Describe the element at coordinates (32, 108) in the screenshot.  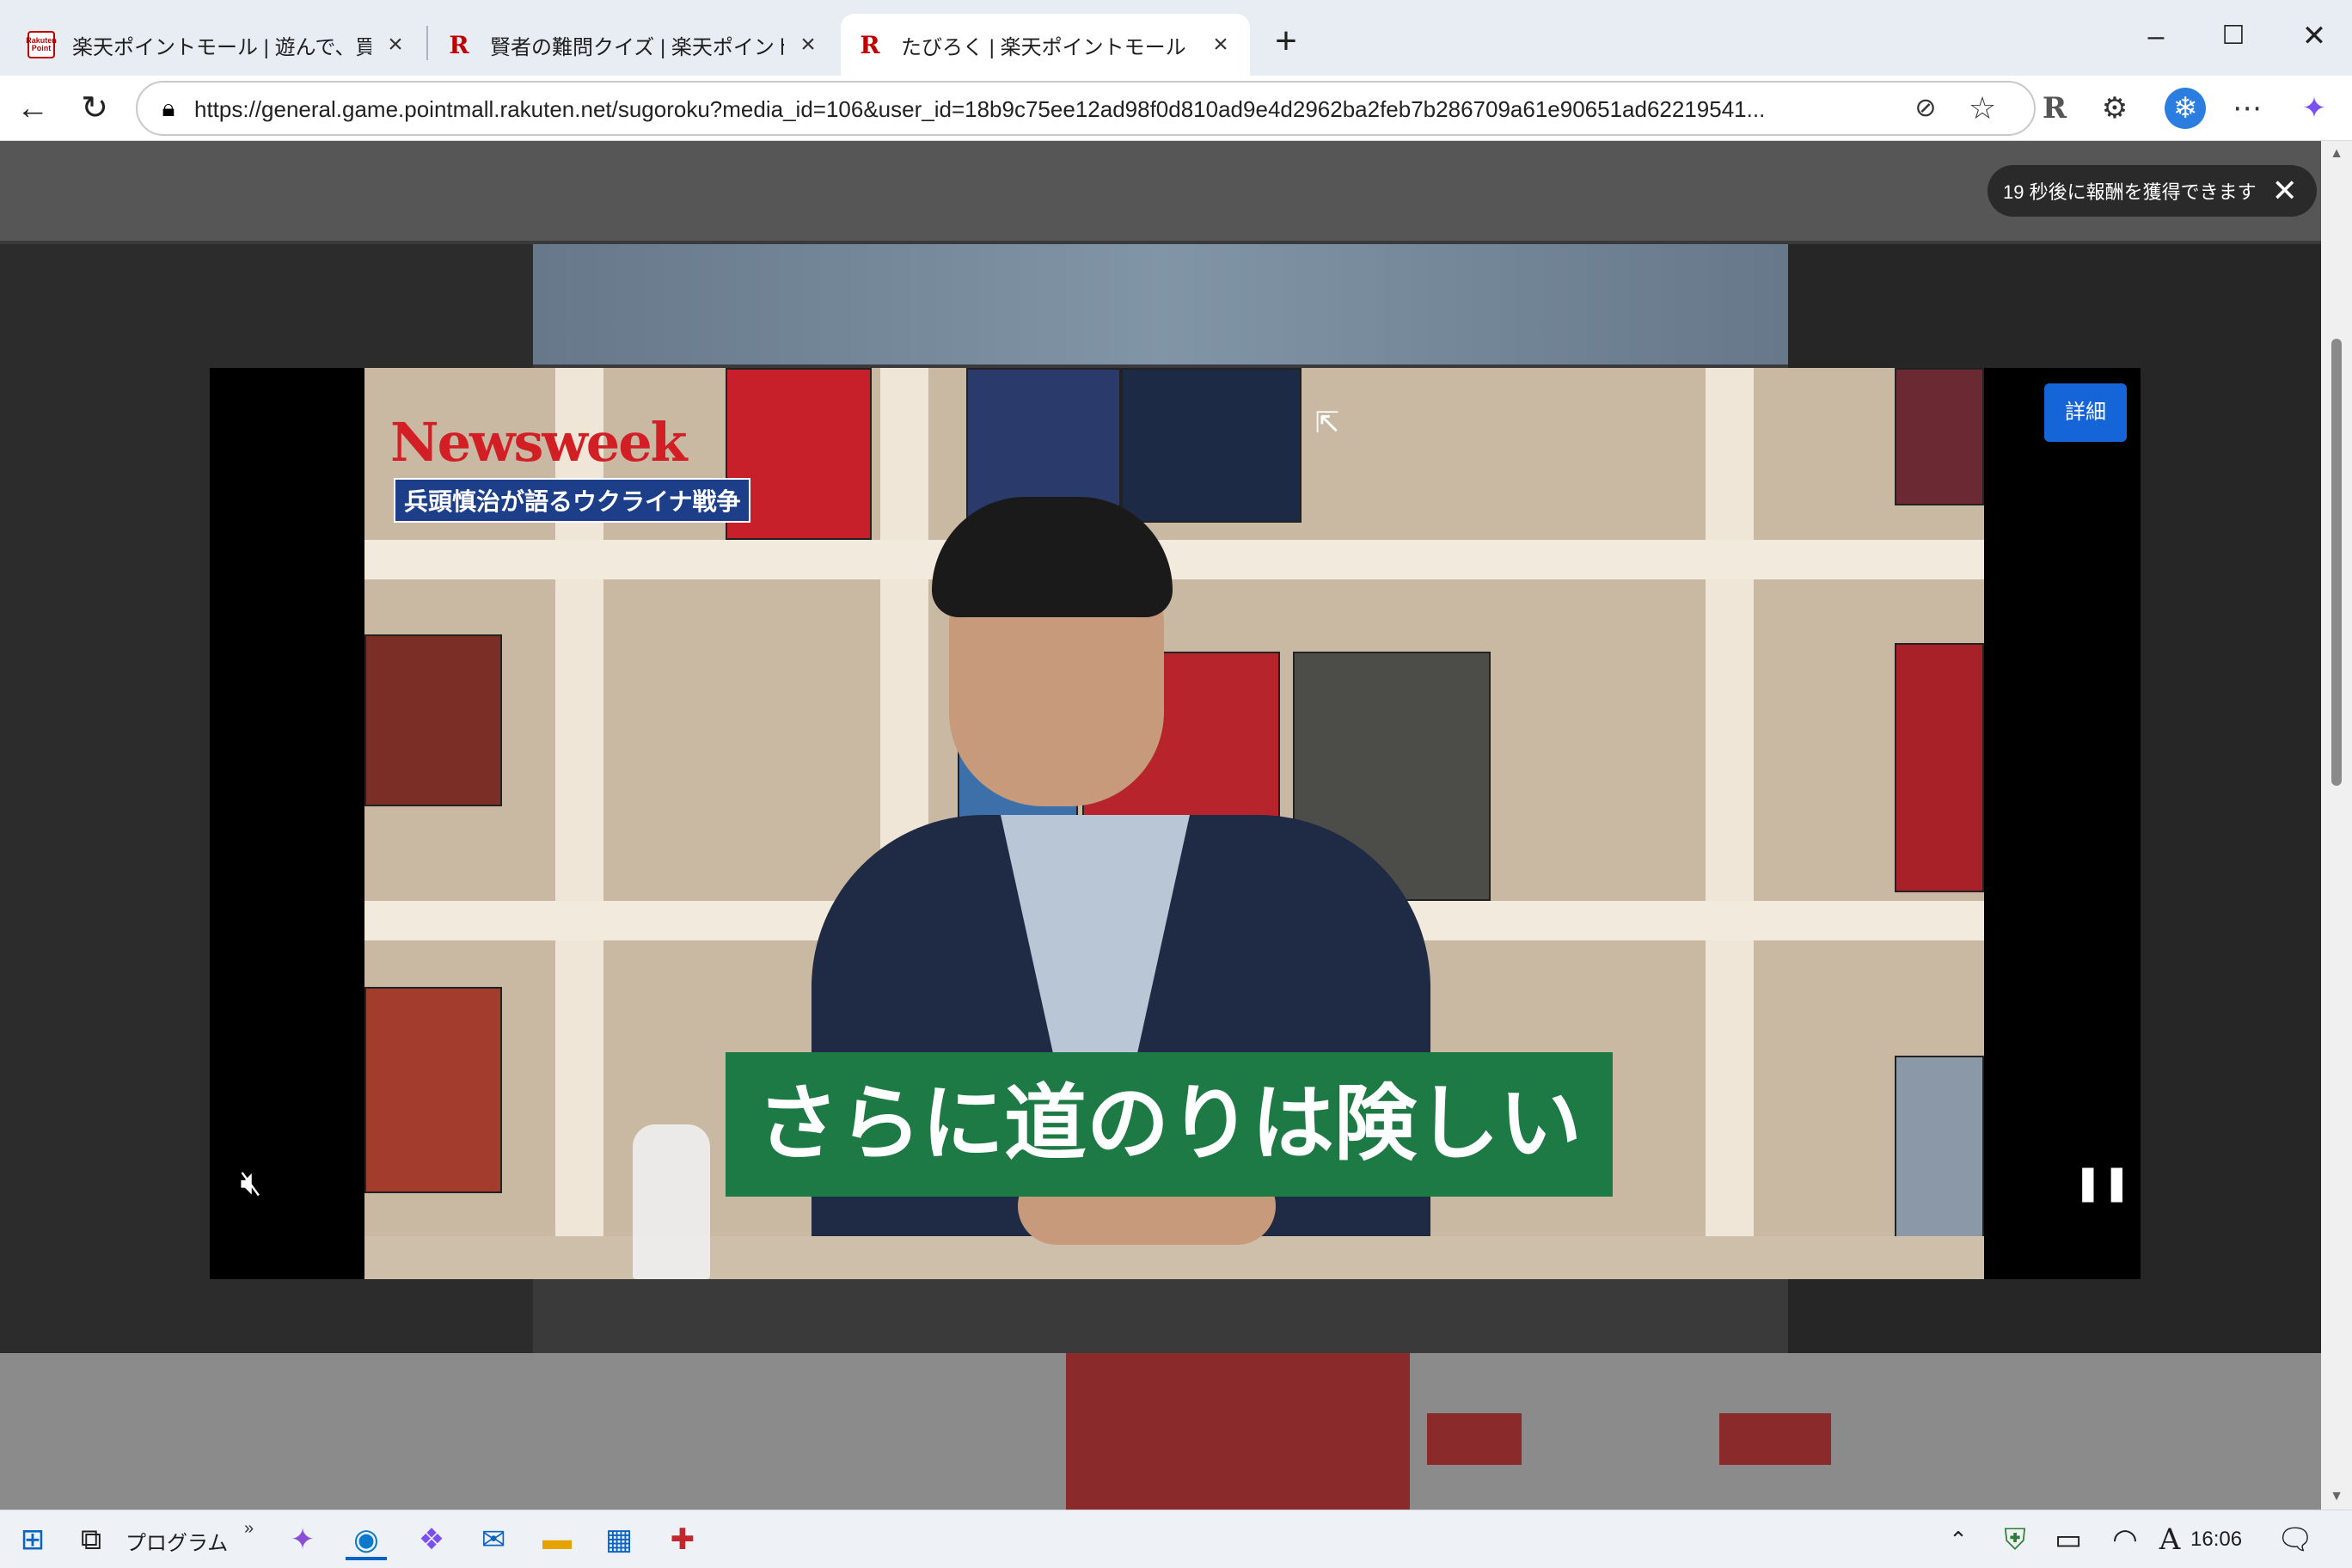
I see `back-button: ←` at that location.